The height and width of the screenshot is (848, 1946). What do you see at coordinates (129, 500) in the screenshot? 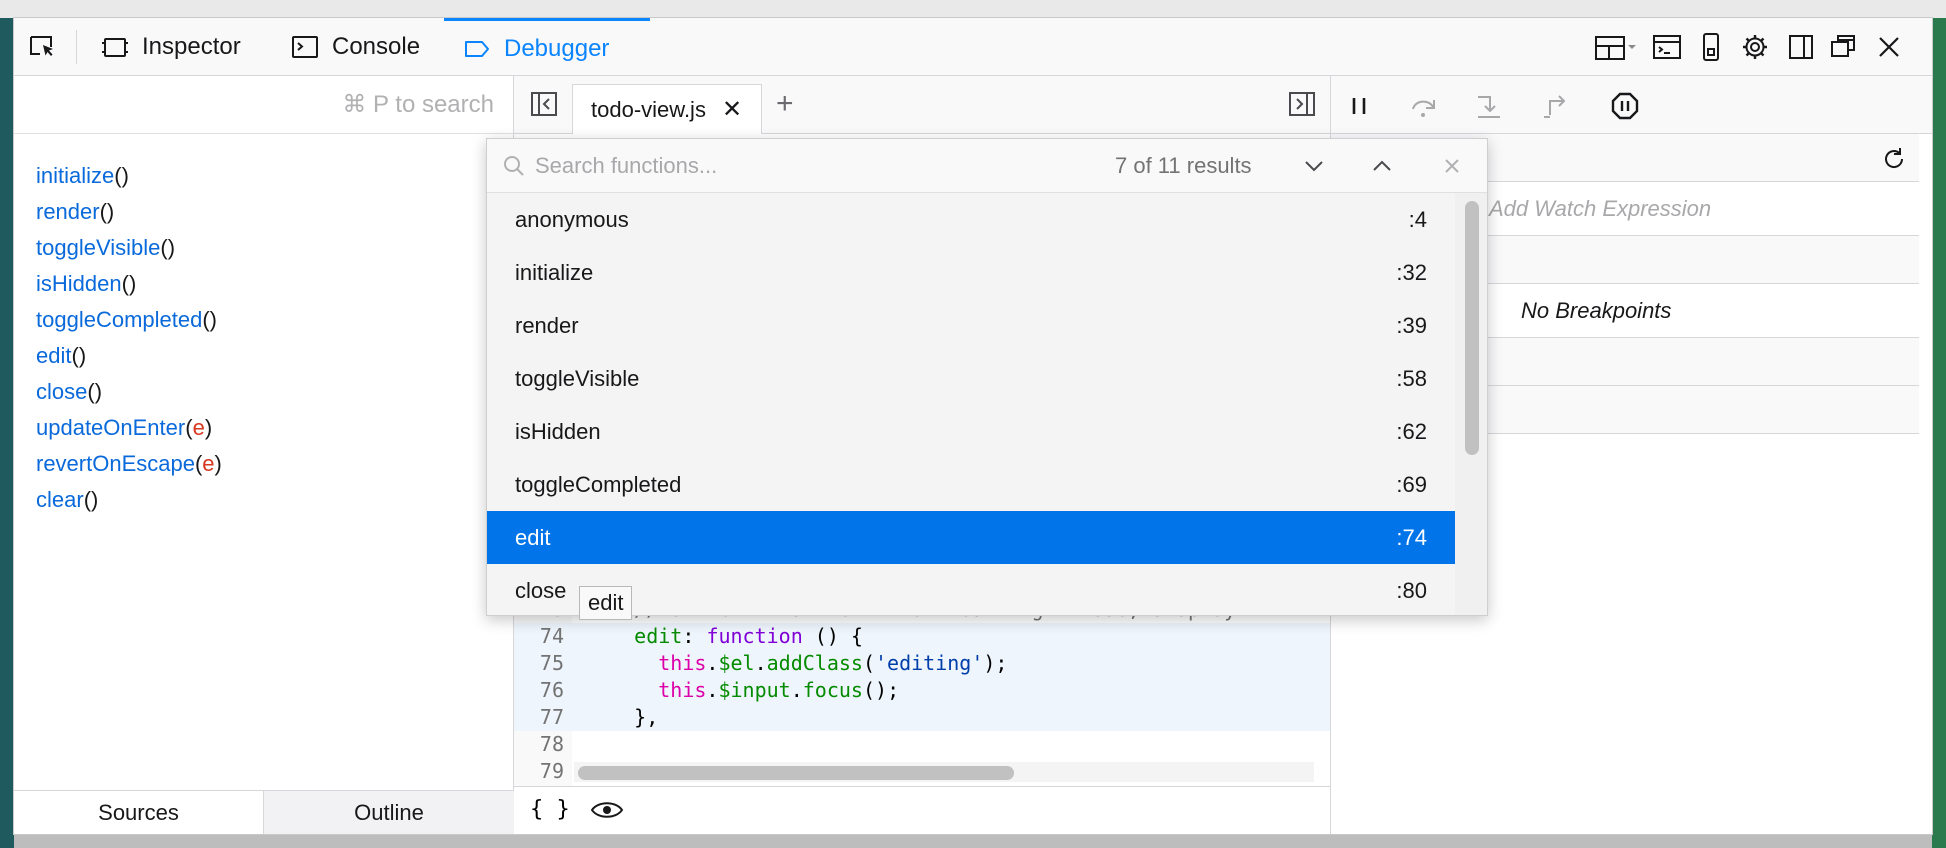
I see `outline-item: clear()` at bounding box center [129, 500].